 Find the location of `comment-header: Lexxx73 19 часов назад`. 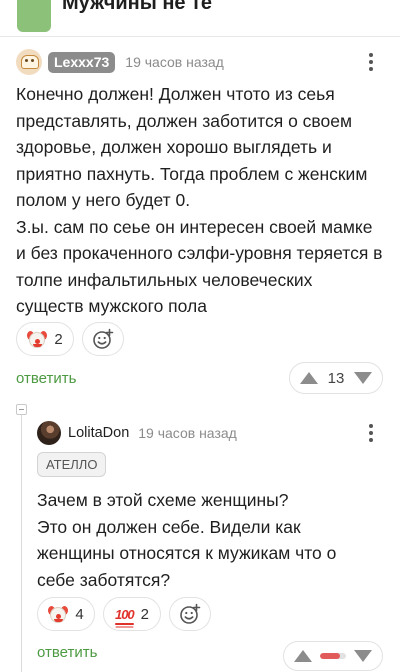

comment-header: Lexxx73 19 часов назад is located at coordinates (120, 62).